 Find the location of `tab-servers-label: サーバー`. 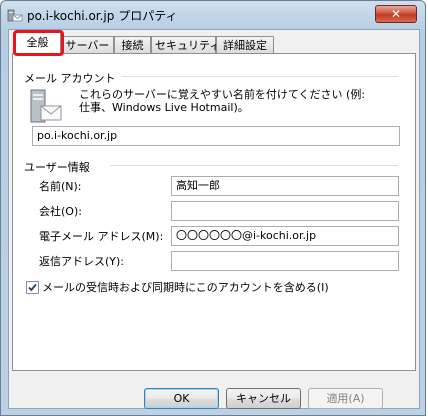

tab-servers-label: サーバー is located at coordinates (87, 45).